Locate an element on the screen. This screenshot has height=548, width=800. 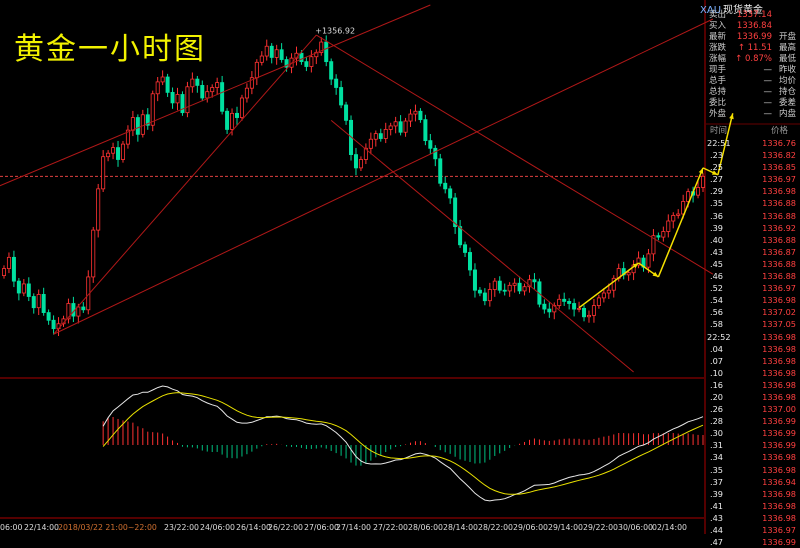
tick-row: .29 1336.98 is located at coordinates (753, 191).